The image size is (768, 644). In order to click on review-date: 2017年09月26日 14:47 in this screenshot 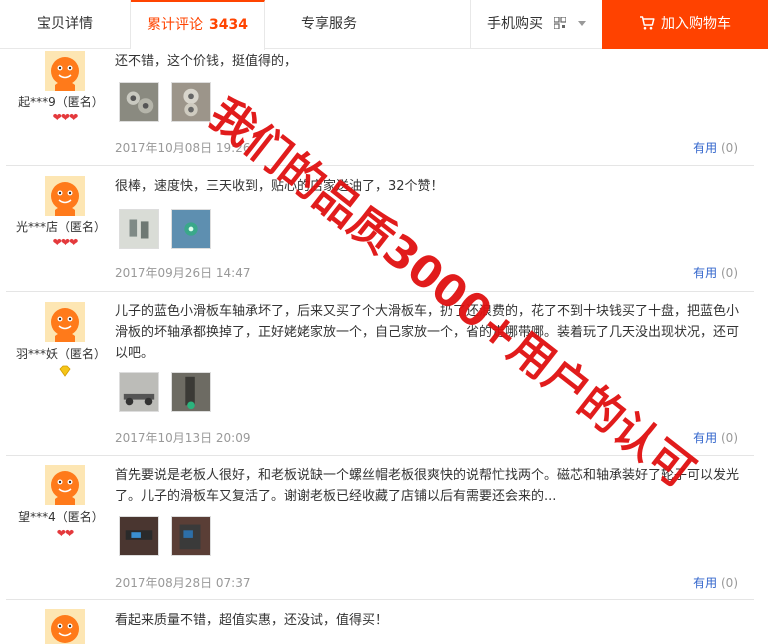, I will do `click(183, 273)`.